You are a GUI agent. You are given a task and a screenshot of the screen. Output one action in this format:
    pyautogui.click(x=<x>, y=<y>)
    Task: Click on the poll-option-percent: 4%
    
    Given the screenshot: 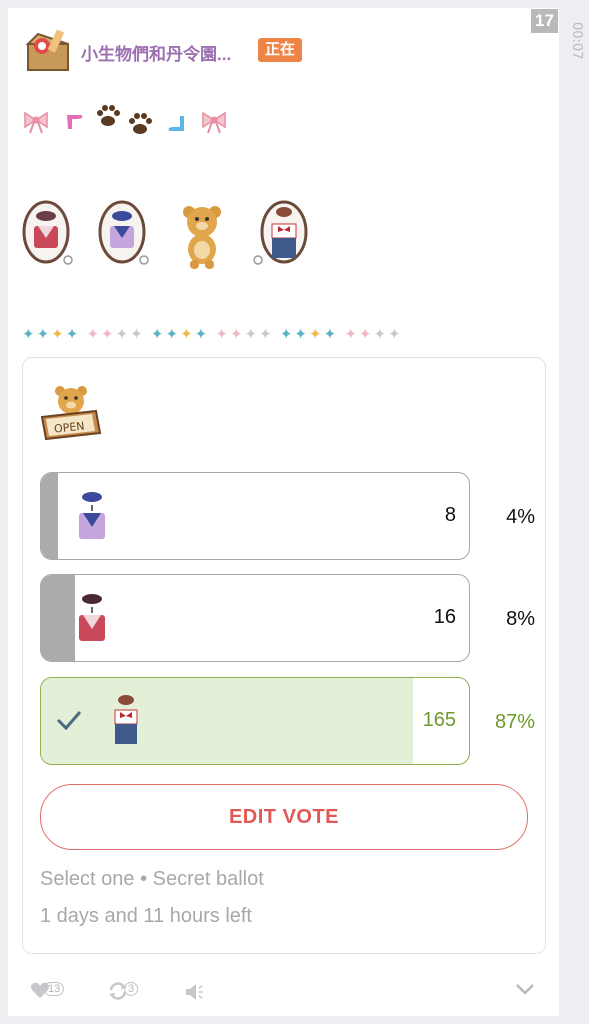 What is the action you would take?
    pyautogui.click(x=520, y=517)
    